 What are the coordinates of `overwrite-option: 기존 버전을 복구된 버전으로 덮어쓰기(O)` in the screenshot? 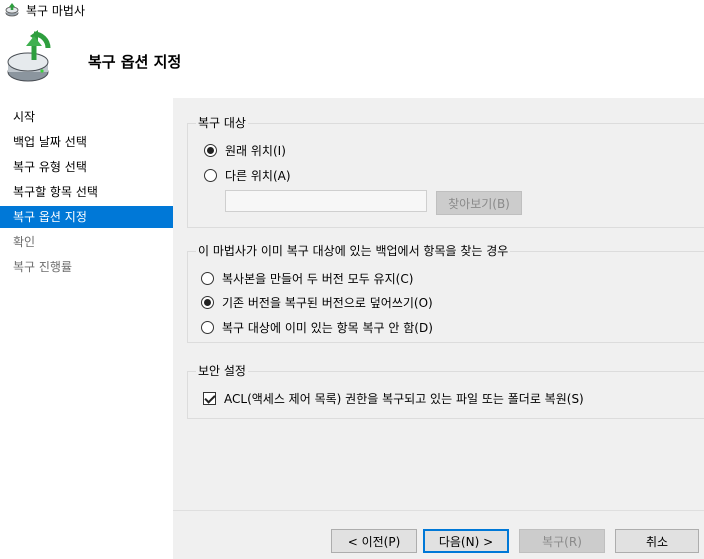 It's located at (317, 302).